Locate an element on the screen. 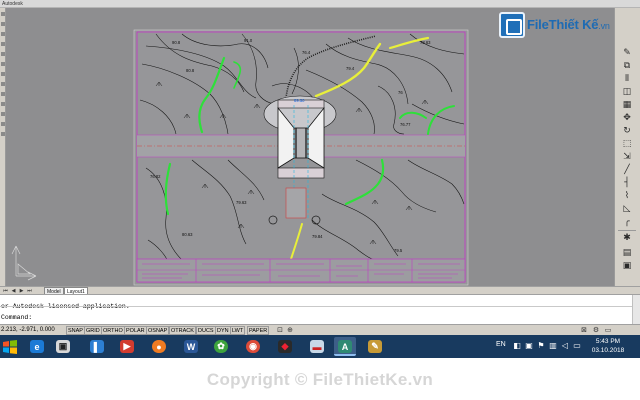 The image size is (640, 400). elevation-label: 78.63 is located at coordinates (425, 42).